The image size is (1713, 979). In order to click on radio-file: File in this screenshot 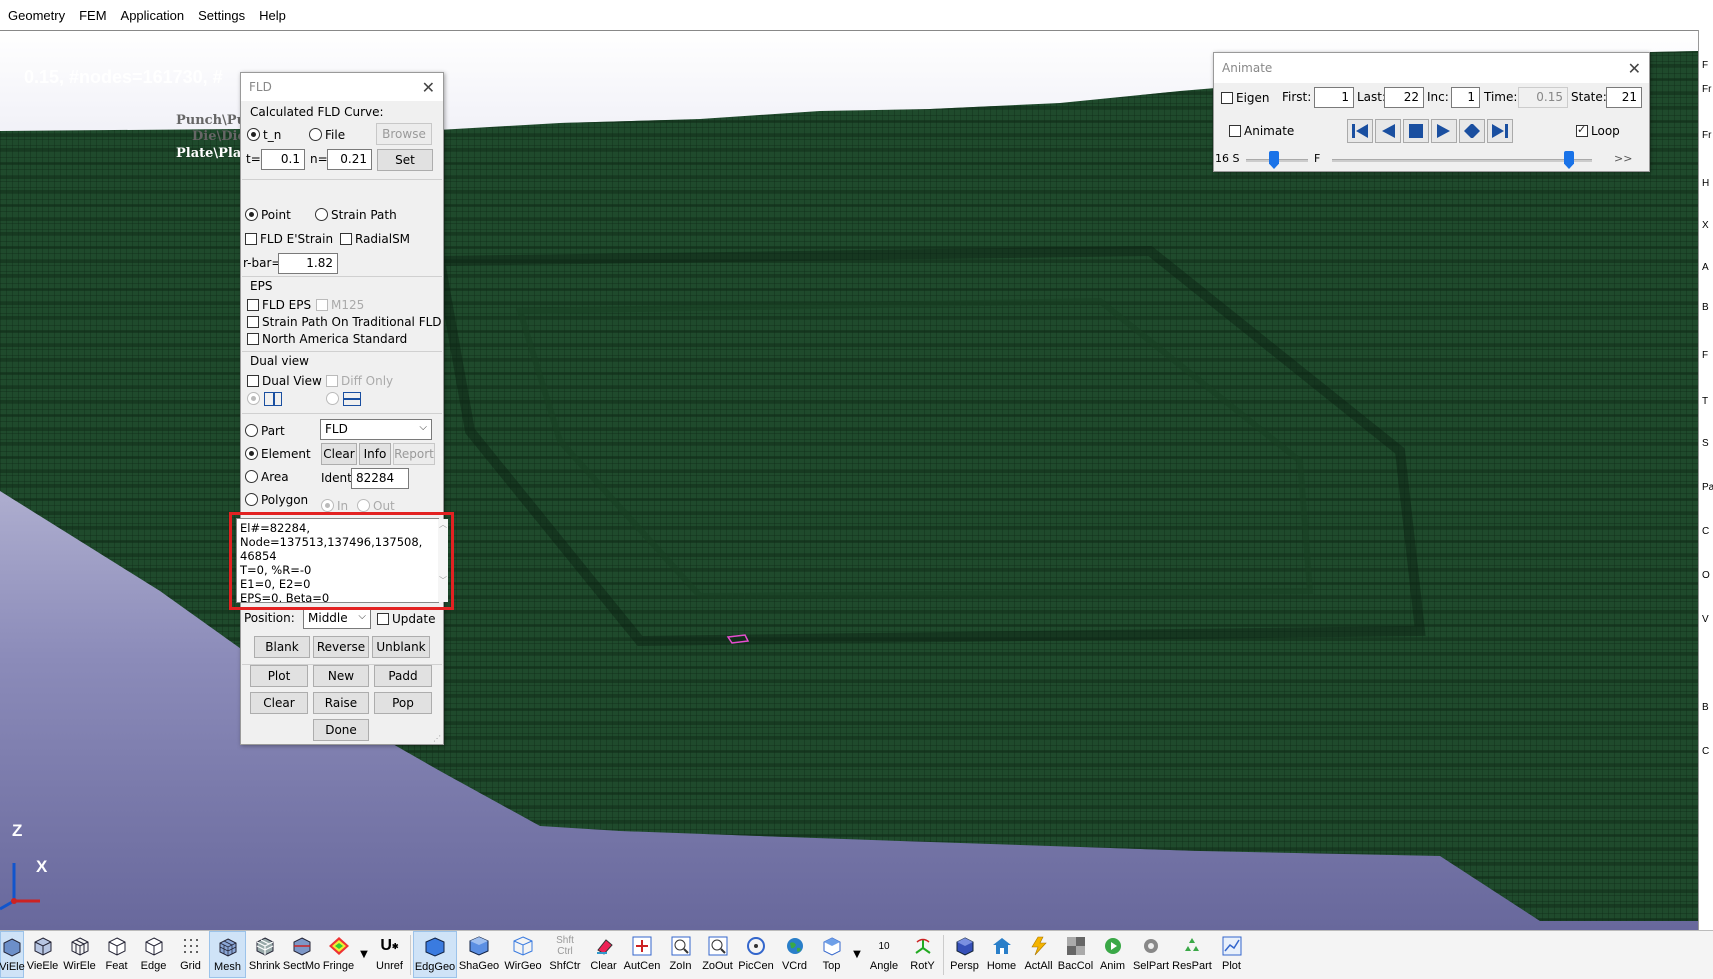, I will do `click(327, 134)`.